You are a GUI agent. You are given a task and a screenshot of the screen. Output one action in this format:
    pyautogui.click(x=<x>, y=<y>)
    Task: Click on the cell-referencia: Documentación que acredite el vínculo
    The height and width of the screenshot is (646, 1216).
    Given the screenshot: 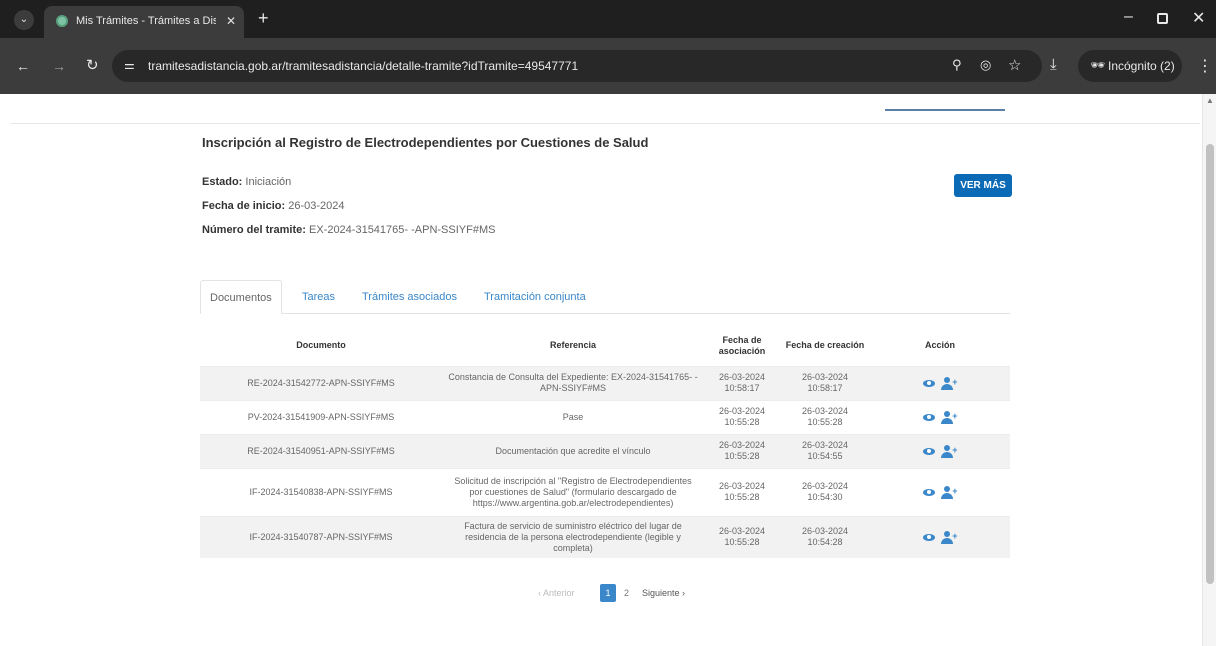 What is the action you would take?
    pyautogui.click(x=573, y=450)
    